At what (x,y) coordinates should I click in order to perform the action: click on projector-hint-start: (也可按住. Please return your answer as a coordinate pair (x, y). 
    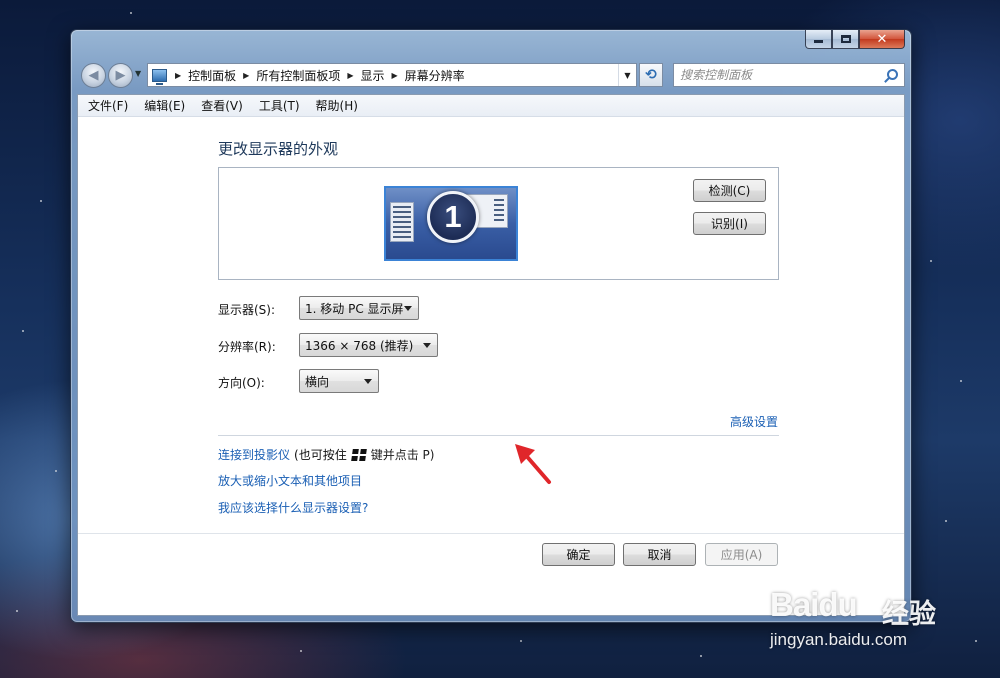
    Looking at the image, I should click on (320, 455).